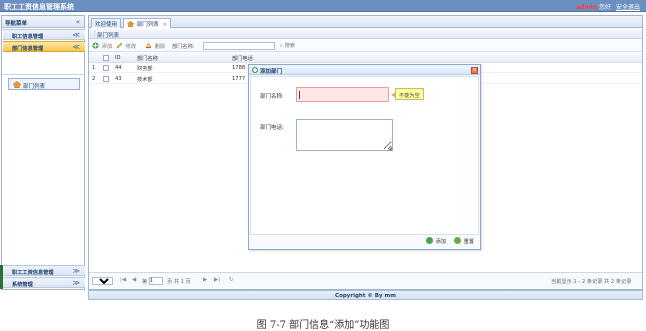  What do you see at coordinates (365, 34) in the screenshot?
I see `panel-header: ⋮ 部门列表` at bounding box center [365, 34].